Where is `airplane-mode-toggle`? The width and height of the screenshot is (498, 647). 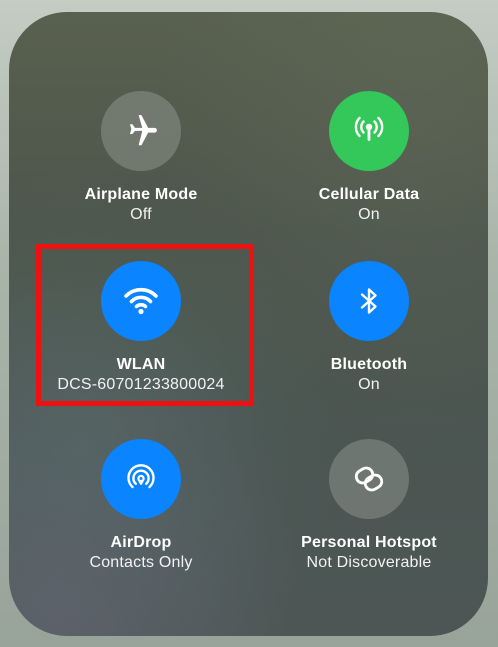 airplane-mode-toggle is located at coordinates (141, 131).